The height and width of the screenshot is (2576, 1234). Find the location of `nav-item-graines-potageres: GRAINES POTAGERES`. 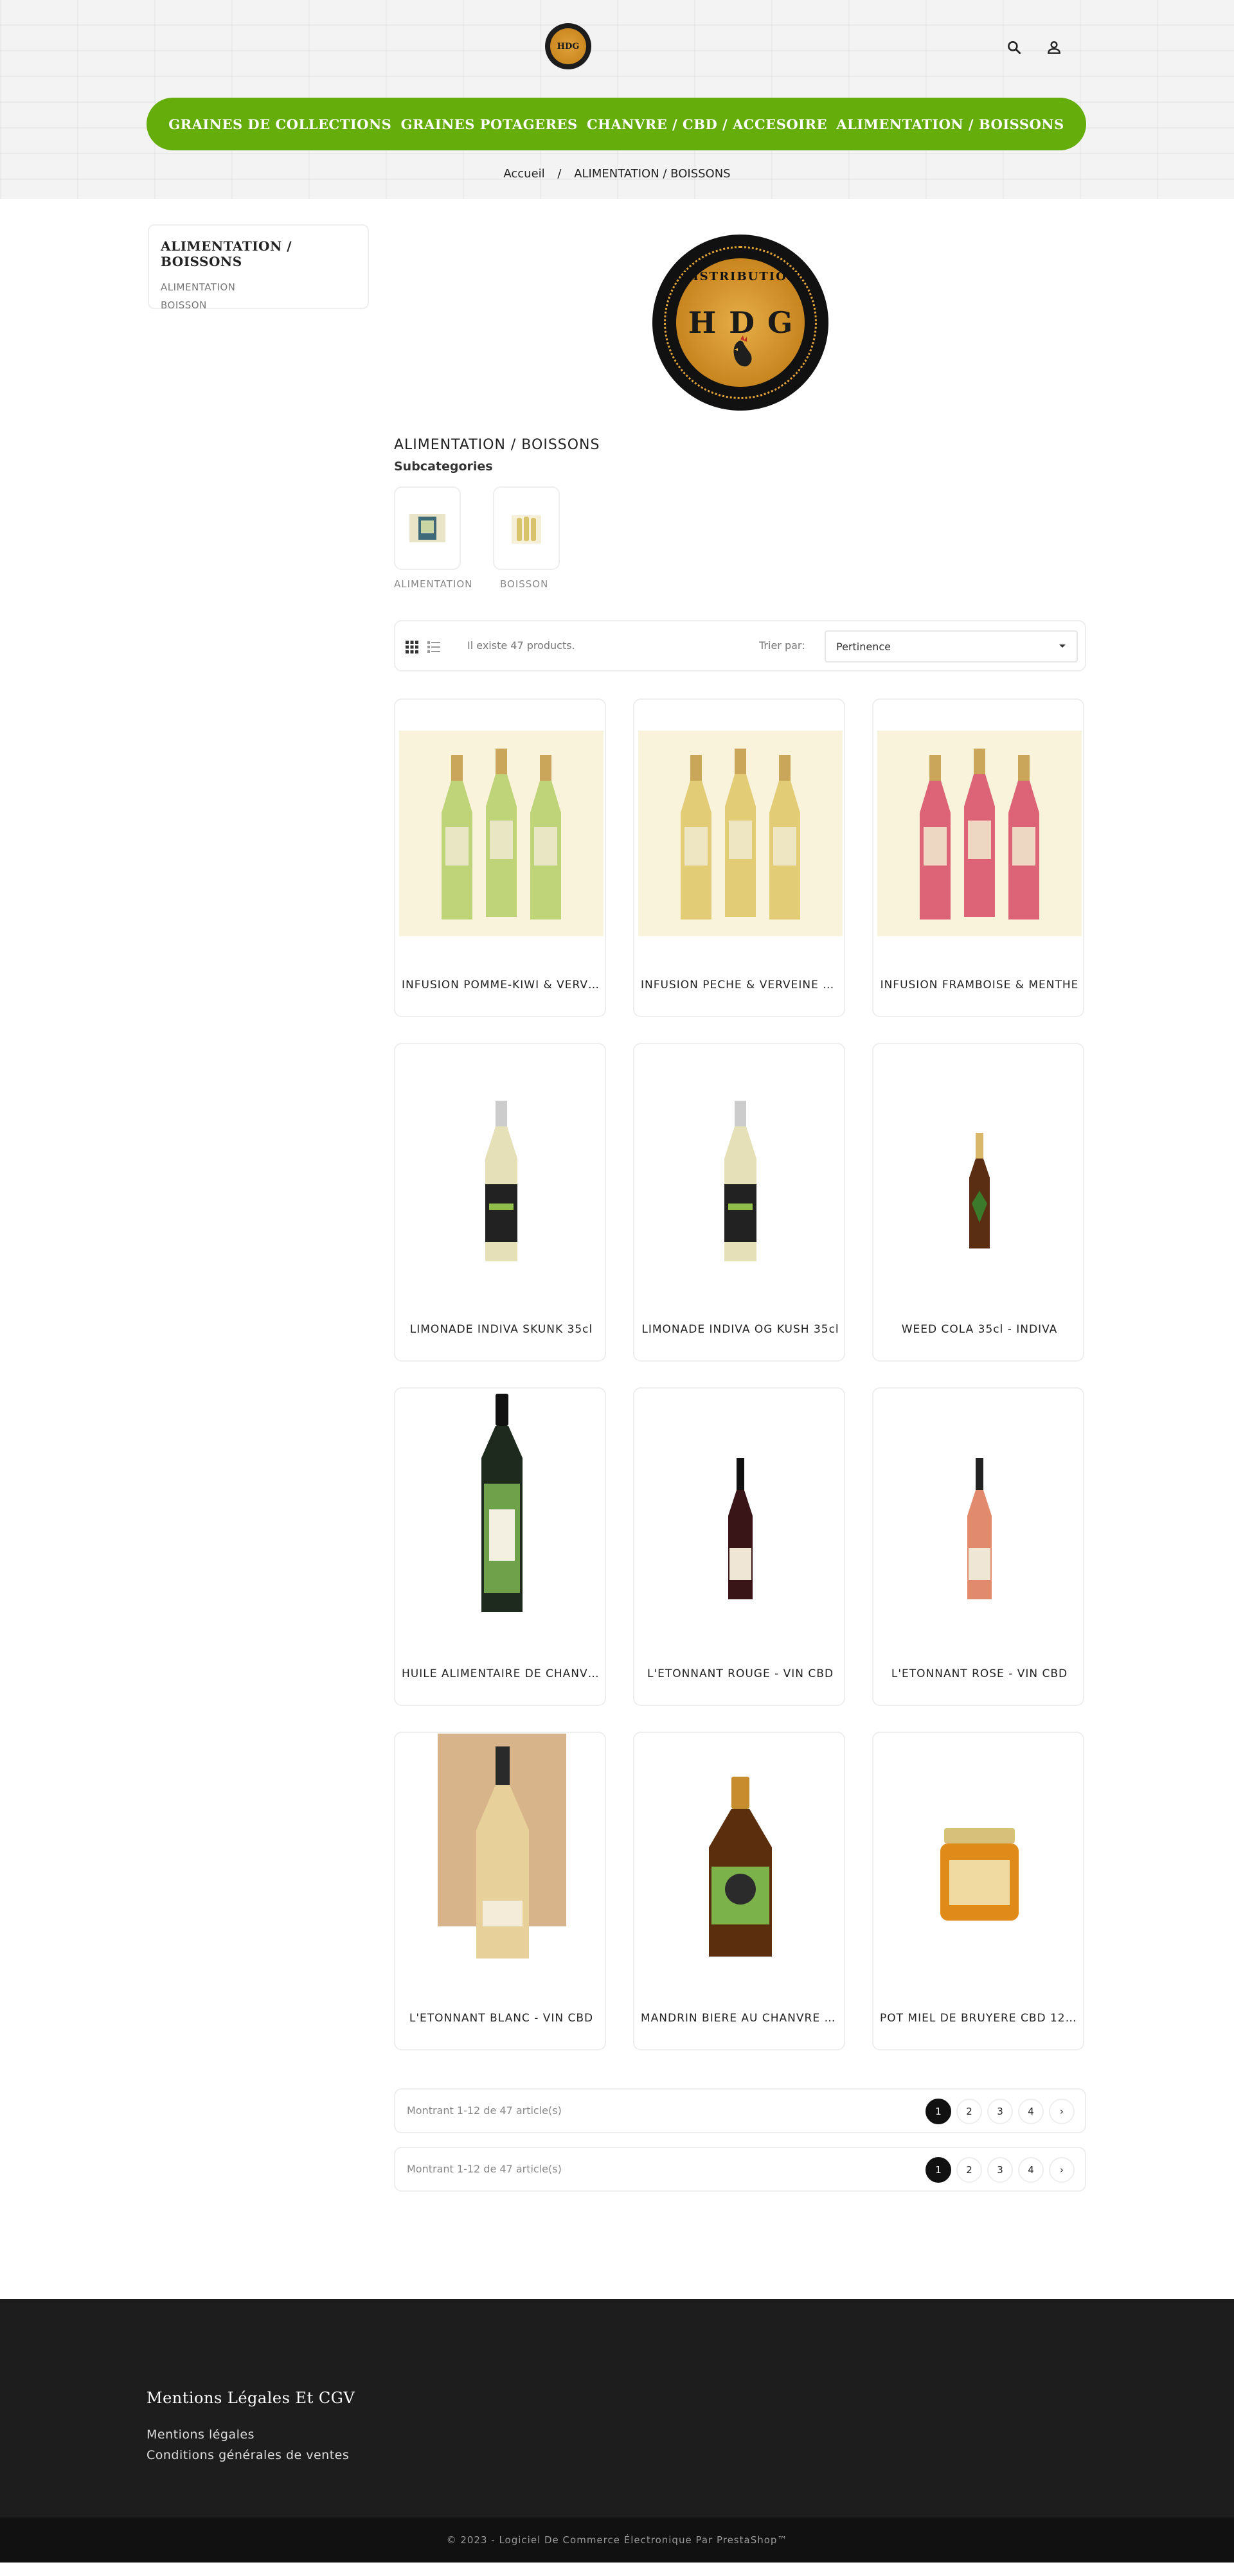

nav-item-graines-potageres: GRAINES POTAGERES is located at coordinates (489, 124).